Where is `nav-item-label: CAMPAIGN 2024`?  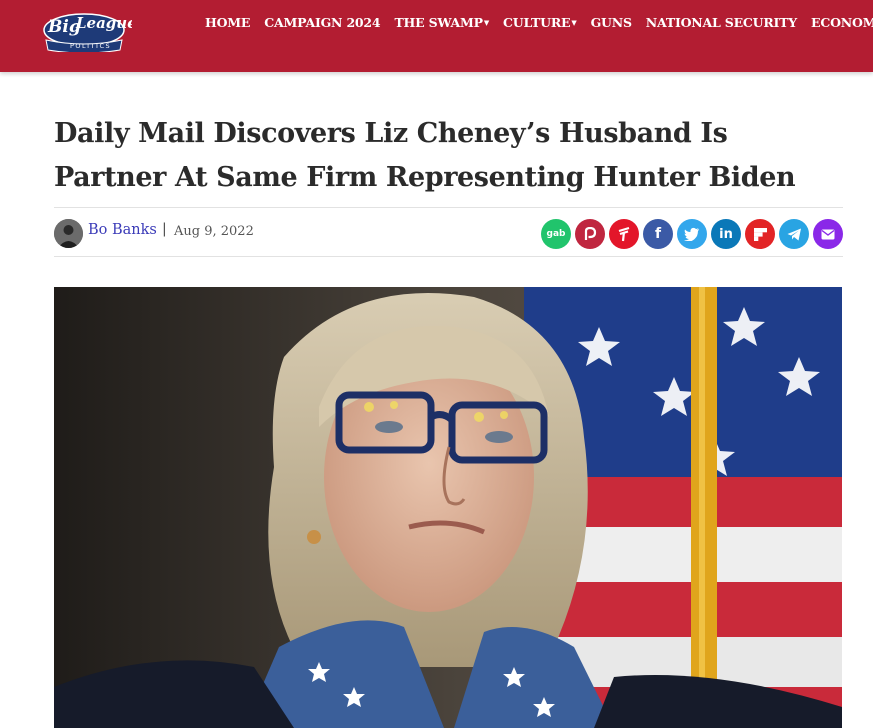 nav-item-label: CAMPAIGN 2024 is located at coordinates (322, 22).